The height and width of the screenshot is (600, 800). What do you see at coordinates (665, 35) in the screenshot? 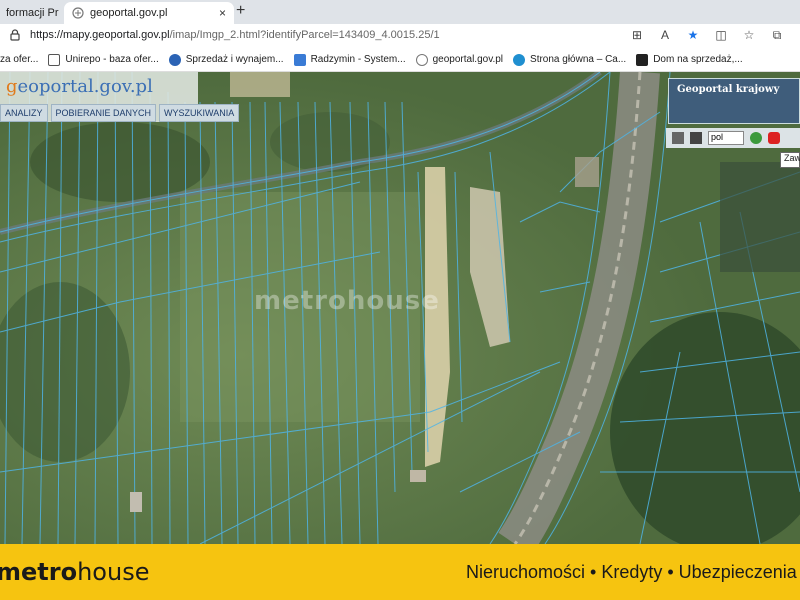
I see `read-aloud-icon: A` at bounding box center [665, 35].